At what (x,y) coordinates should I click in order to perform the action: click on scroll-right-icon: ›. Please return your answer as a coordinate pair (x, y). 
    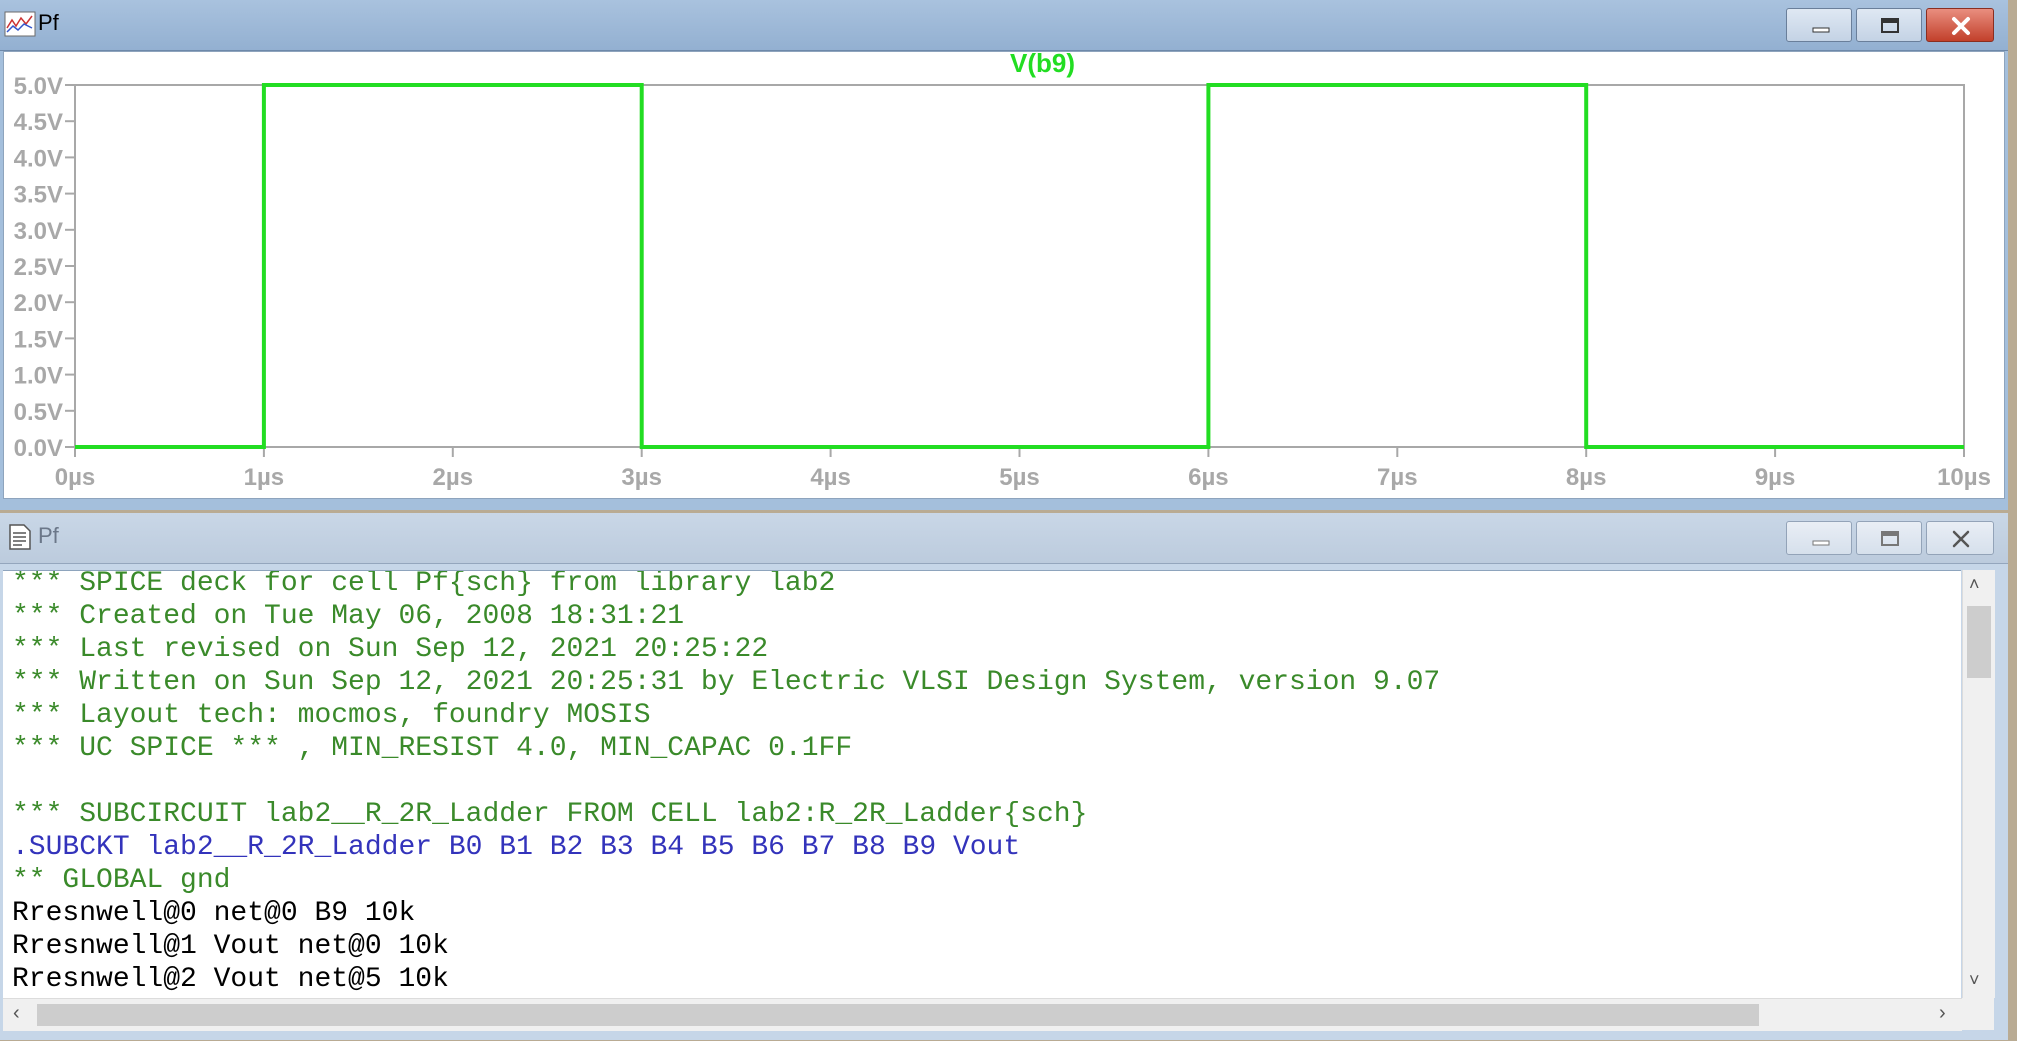
    Looking at the image, I should click on (1942, 1013).